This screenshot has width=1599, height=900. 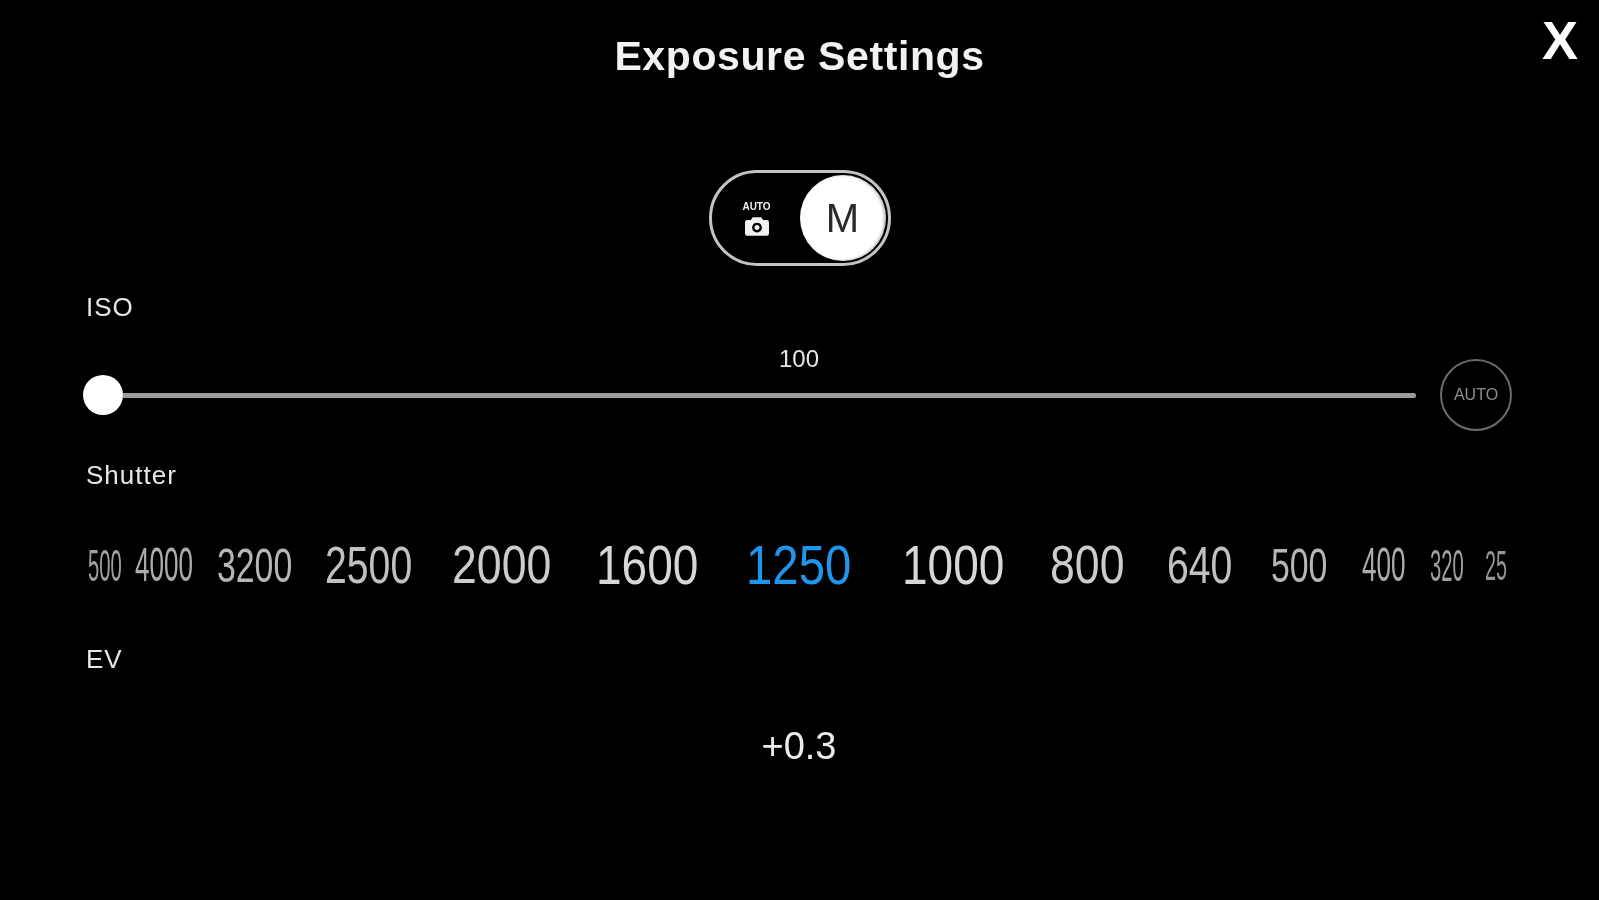 What do you see at coordinates (255, 565) in the screenshot?
I see `shutter-speed-option: 3200` at bounding box center [255, 565].